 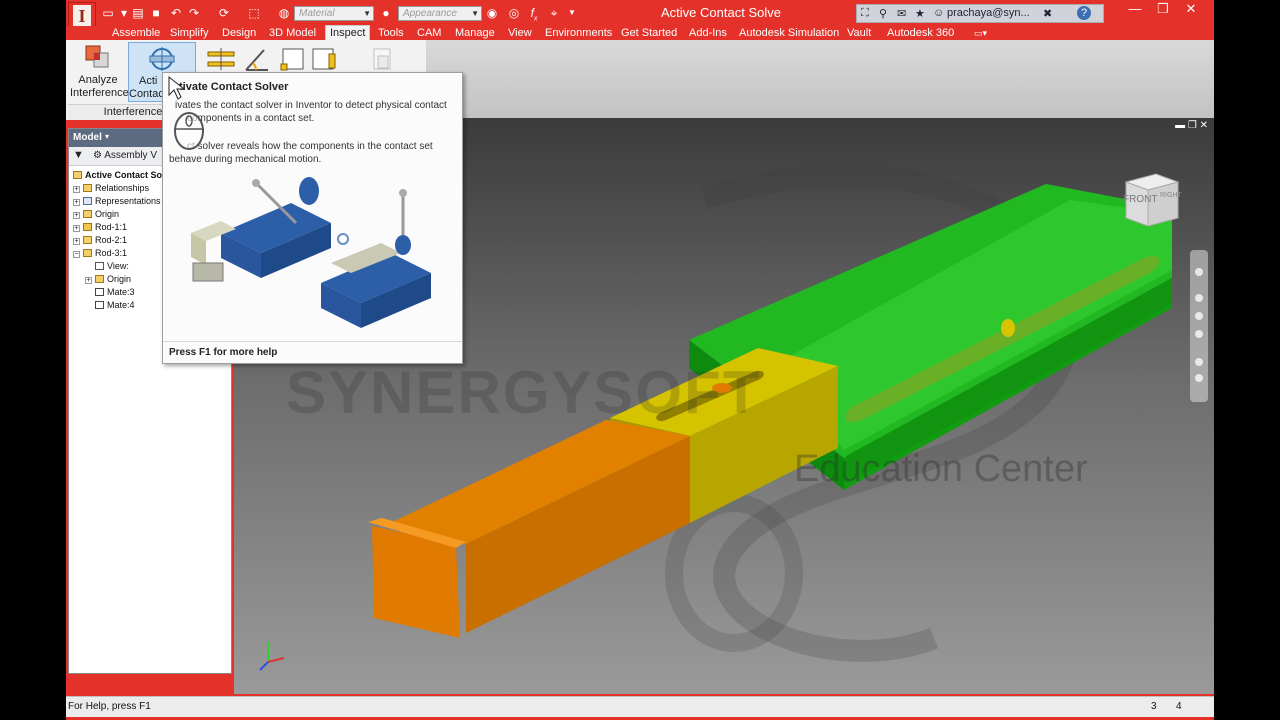 I want to click on tab-design: Design, so click(x=239, y=33).